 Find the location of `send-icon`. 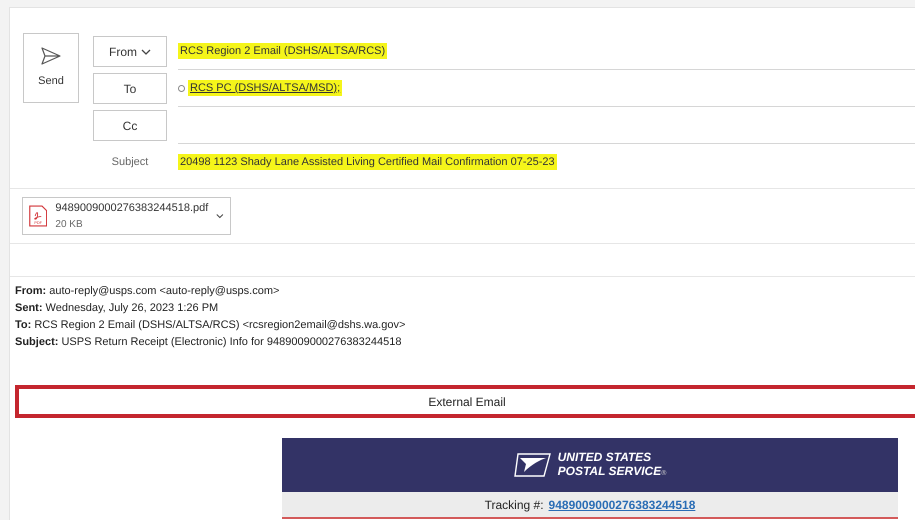

send-icon is located at coordinates (51, 55).